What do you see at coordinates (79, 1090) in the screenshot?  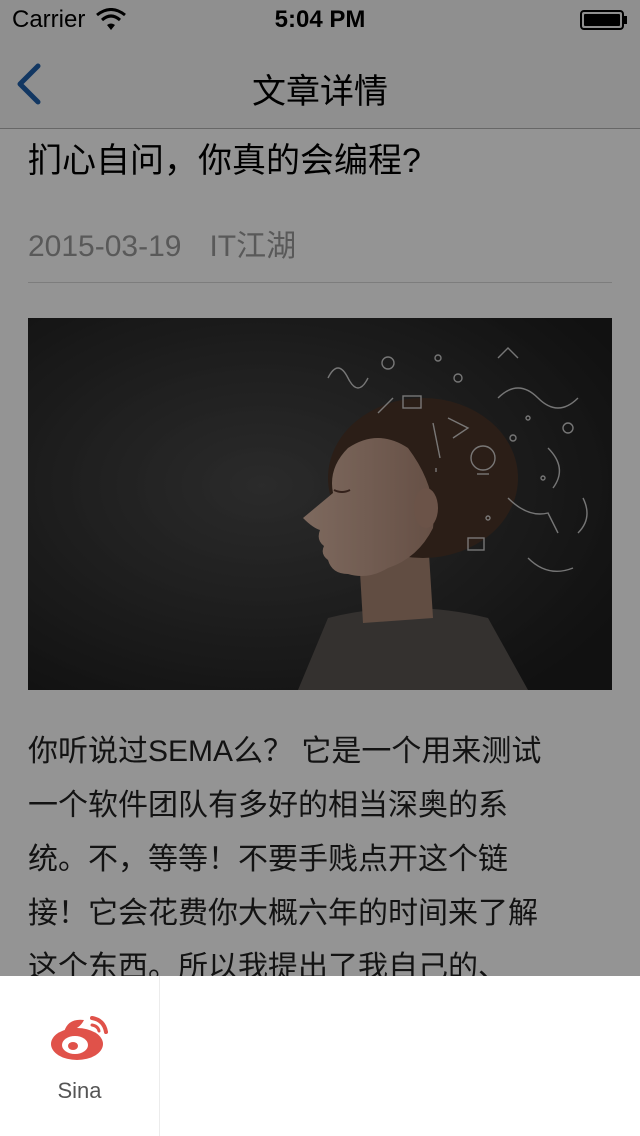 I see `share-label: Sina` at bounding box center [79, 1090].